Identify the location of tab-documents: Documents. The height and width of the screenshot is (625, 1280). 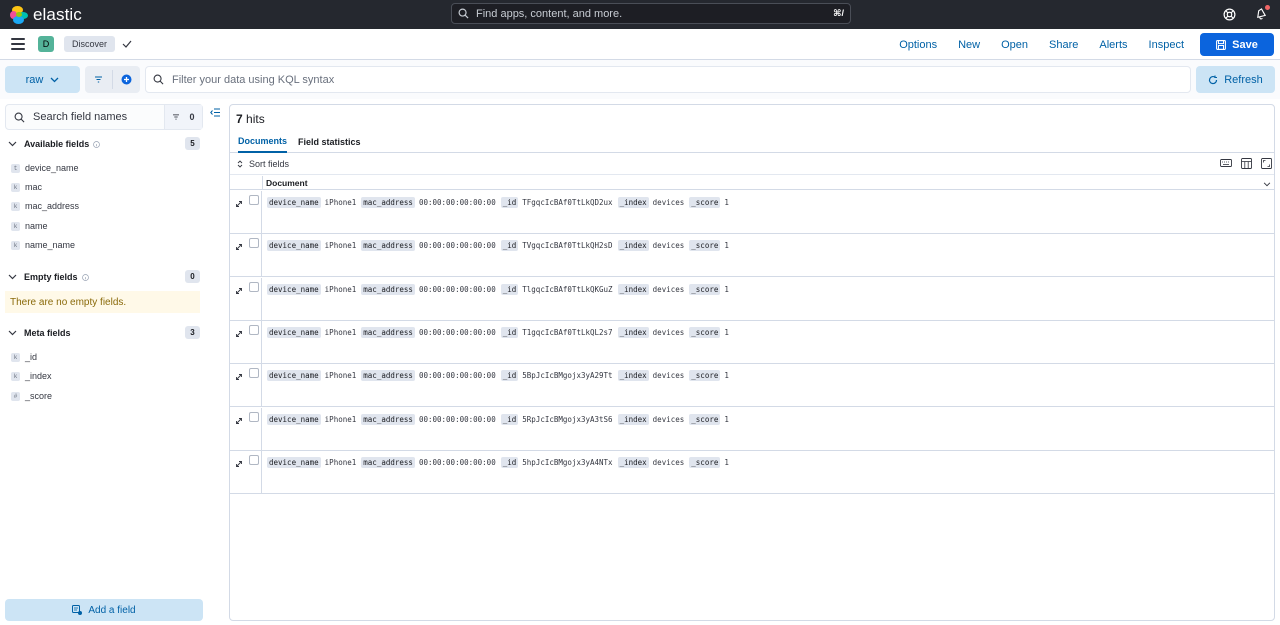
(263, 142).